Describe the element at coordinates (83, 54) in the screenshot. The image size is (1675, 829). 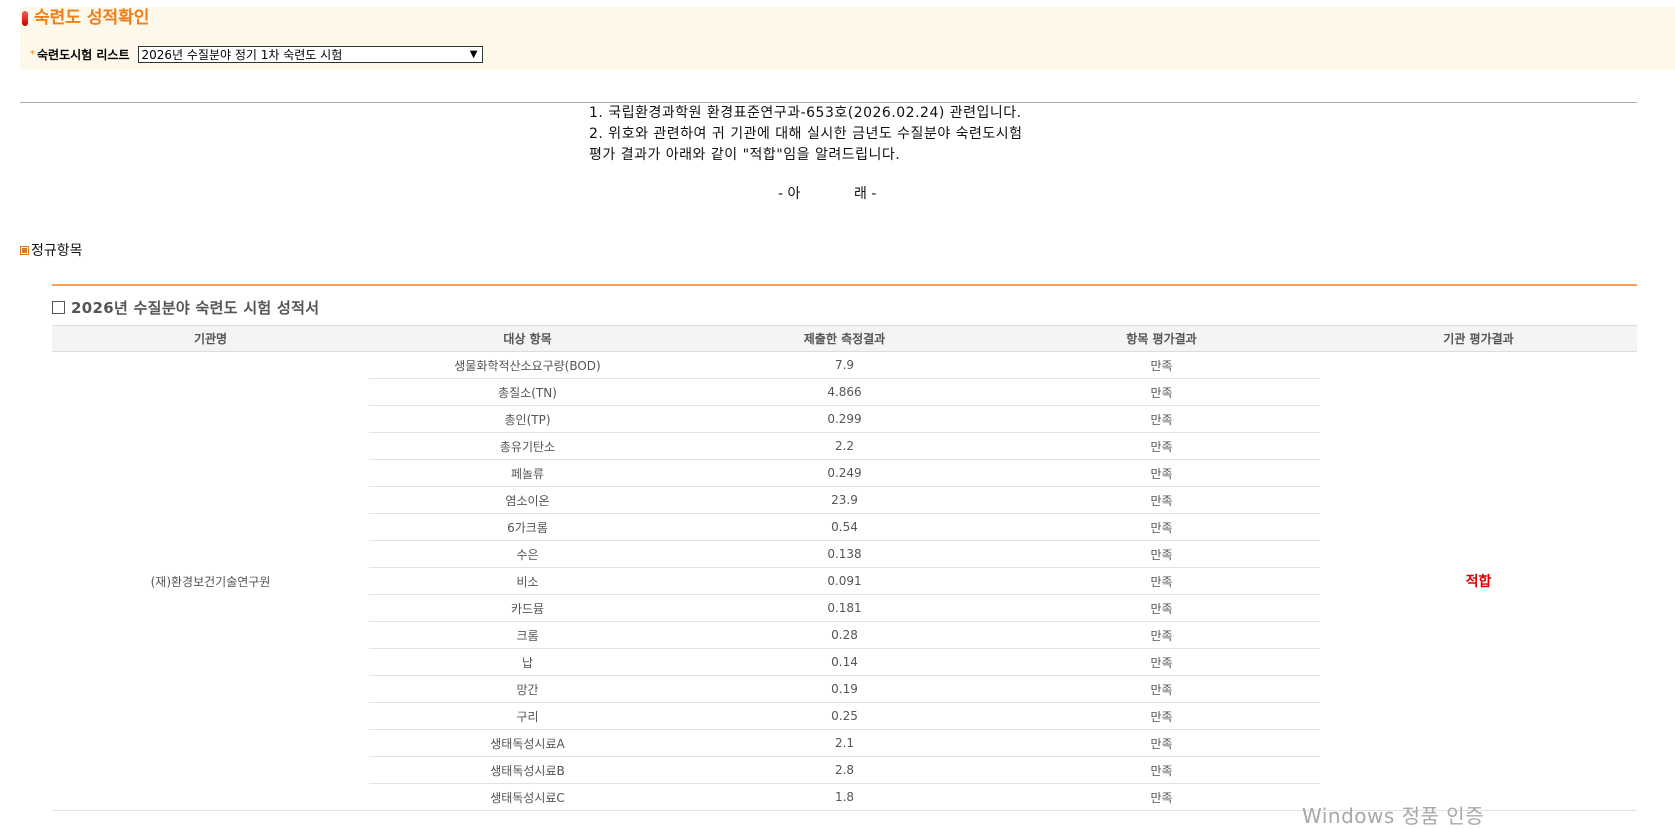
I see `exam-select-label: 숙련도시험 리스트` at that location.